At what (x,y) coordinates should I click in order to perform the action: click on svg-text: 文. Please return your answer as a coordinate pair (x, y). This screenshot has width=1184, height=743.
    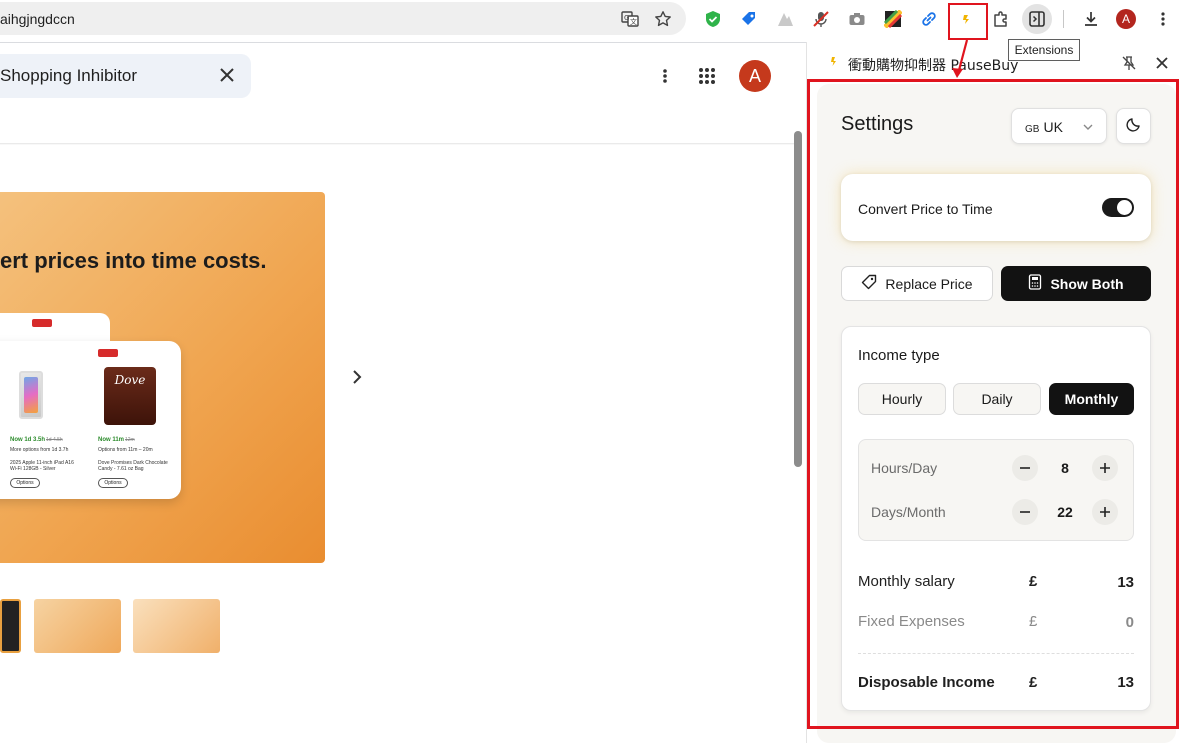
    Looking at the image, I should click on (633, 21).